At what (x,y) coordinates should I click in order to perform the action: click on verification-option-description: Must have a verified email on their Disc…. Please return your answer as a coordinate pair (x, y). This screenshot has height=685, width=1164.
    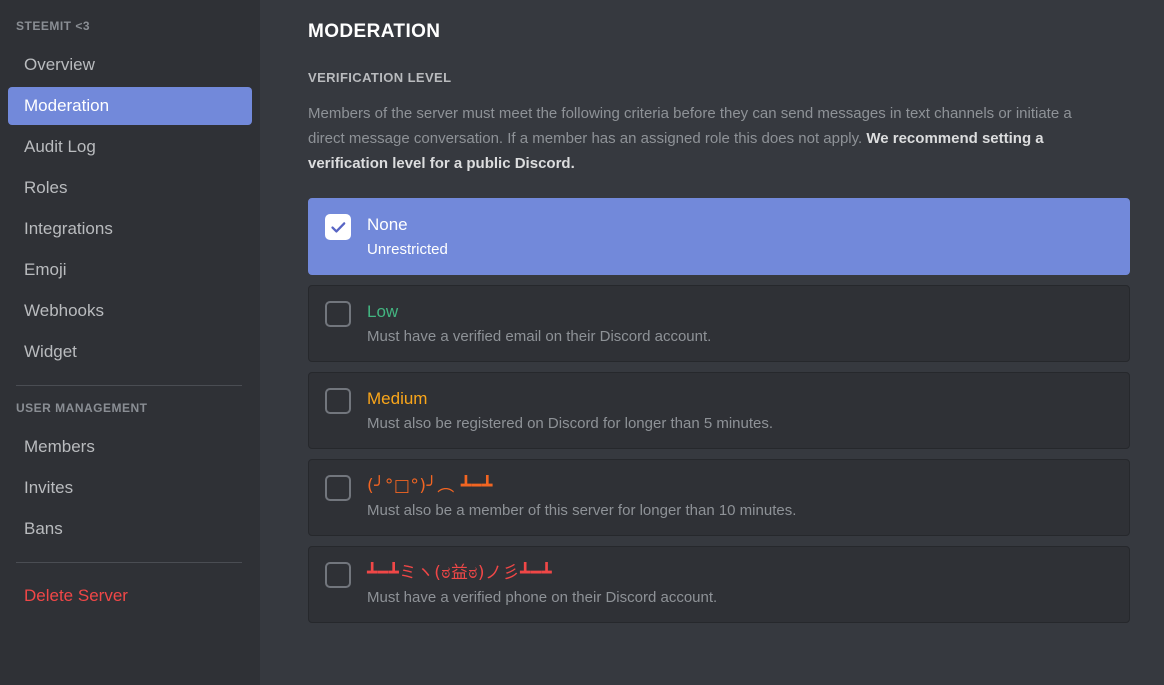
    Looking at the image, I should click on (539, 336).